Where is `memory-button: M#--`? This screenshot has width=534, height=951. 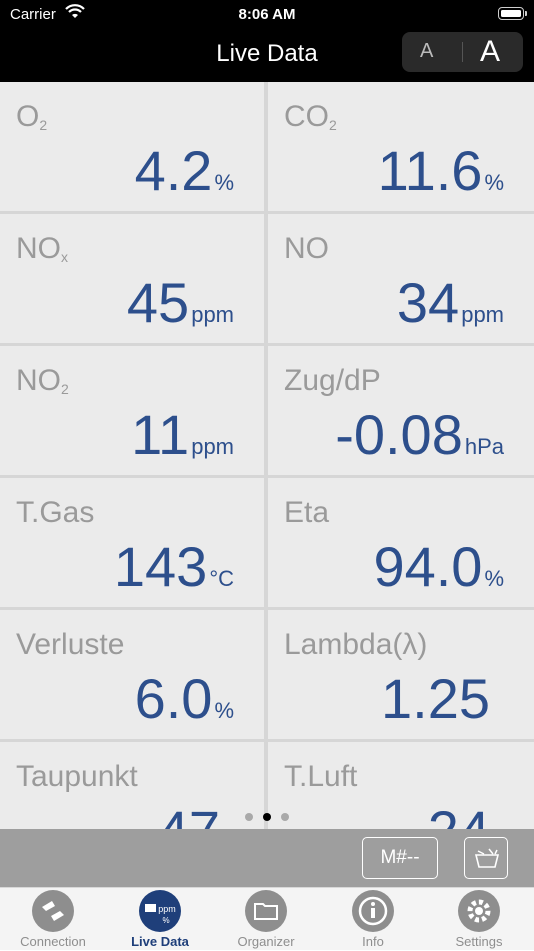 memory-button: M#-- is located at coordinates (400, 858).